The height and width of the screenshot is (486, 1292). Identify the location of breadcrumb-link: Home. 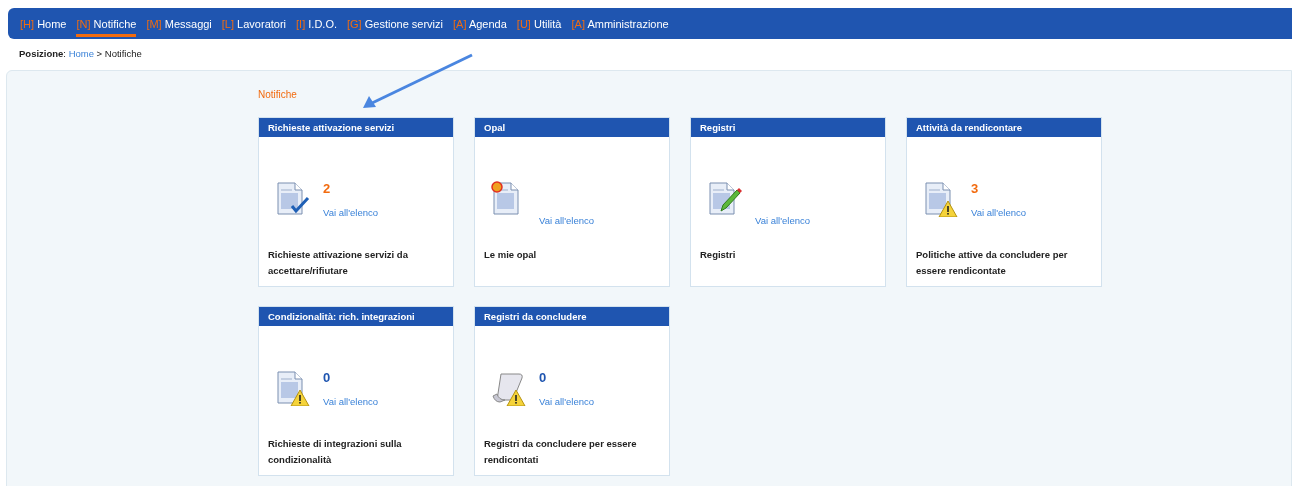
(81, 53).